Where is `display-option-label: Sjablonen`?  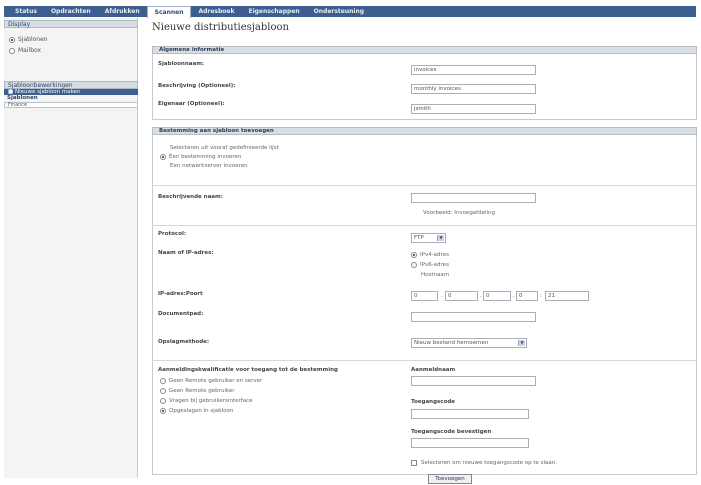 display-option-label: Sjablonen is located at coordinates (33, 39).